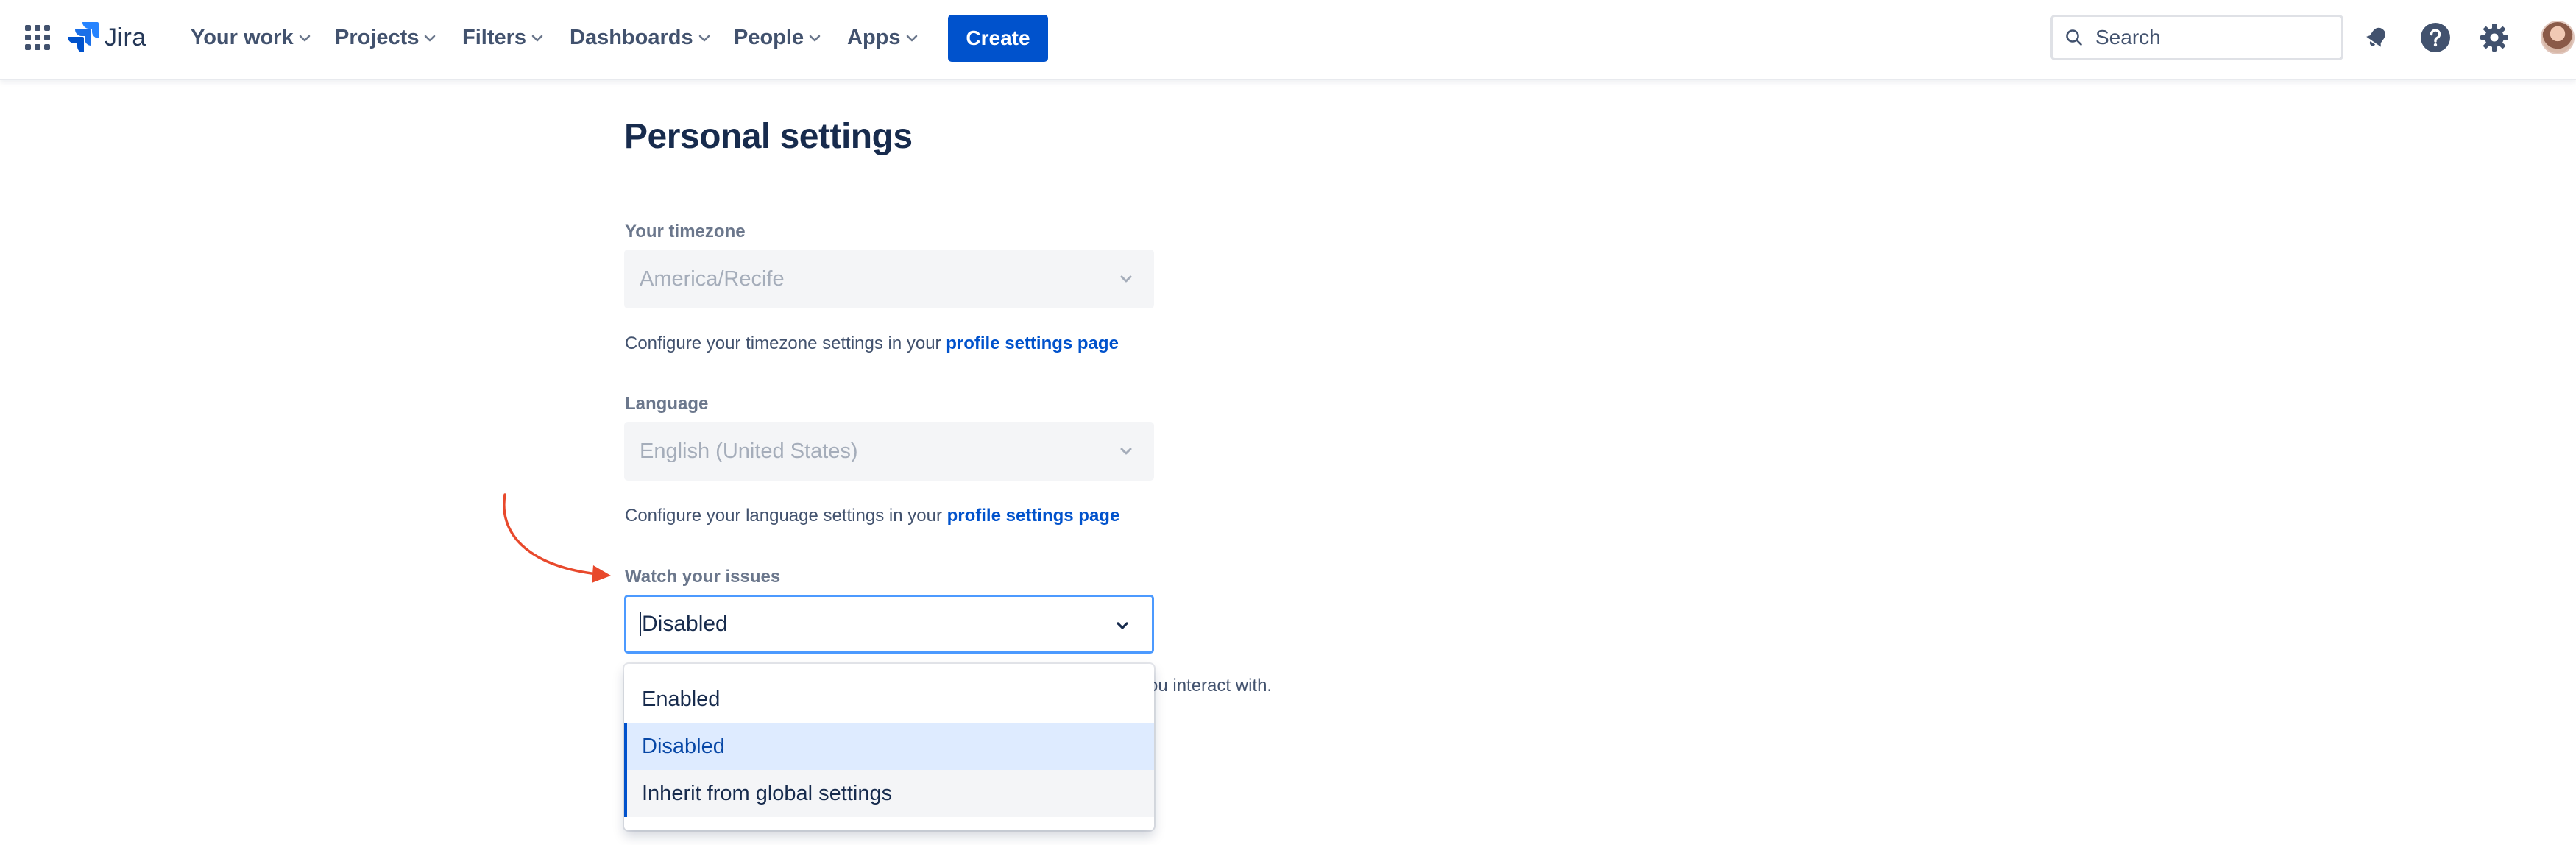 This screenshot has width=2576, height=845. I want to click on nav-label: Filters, so click(494, 37).